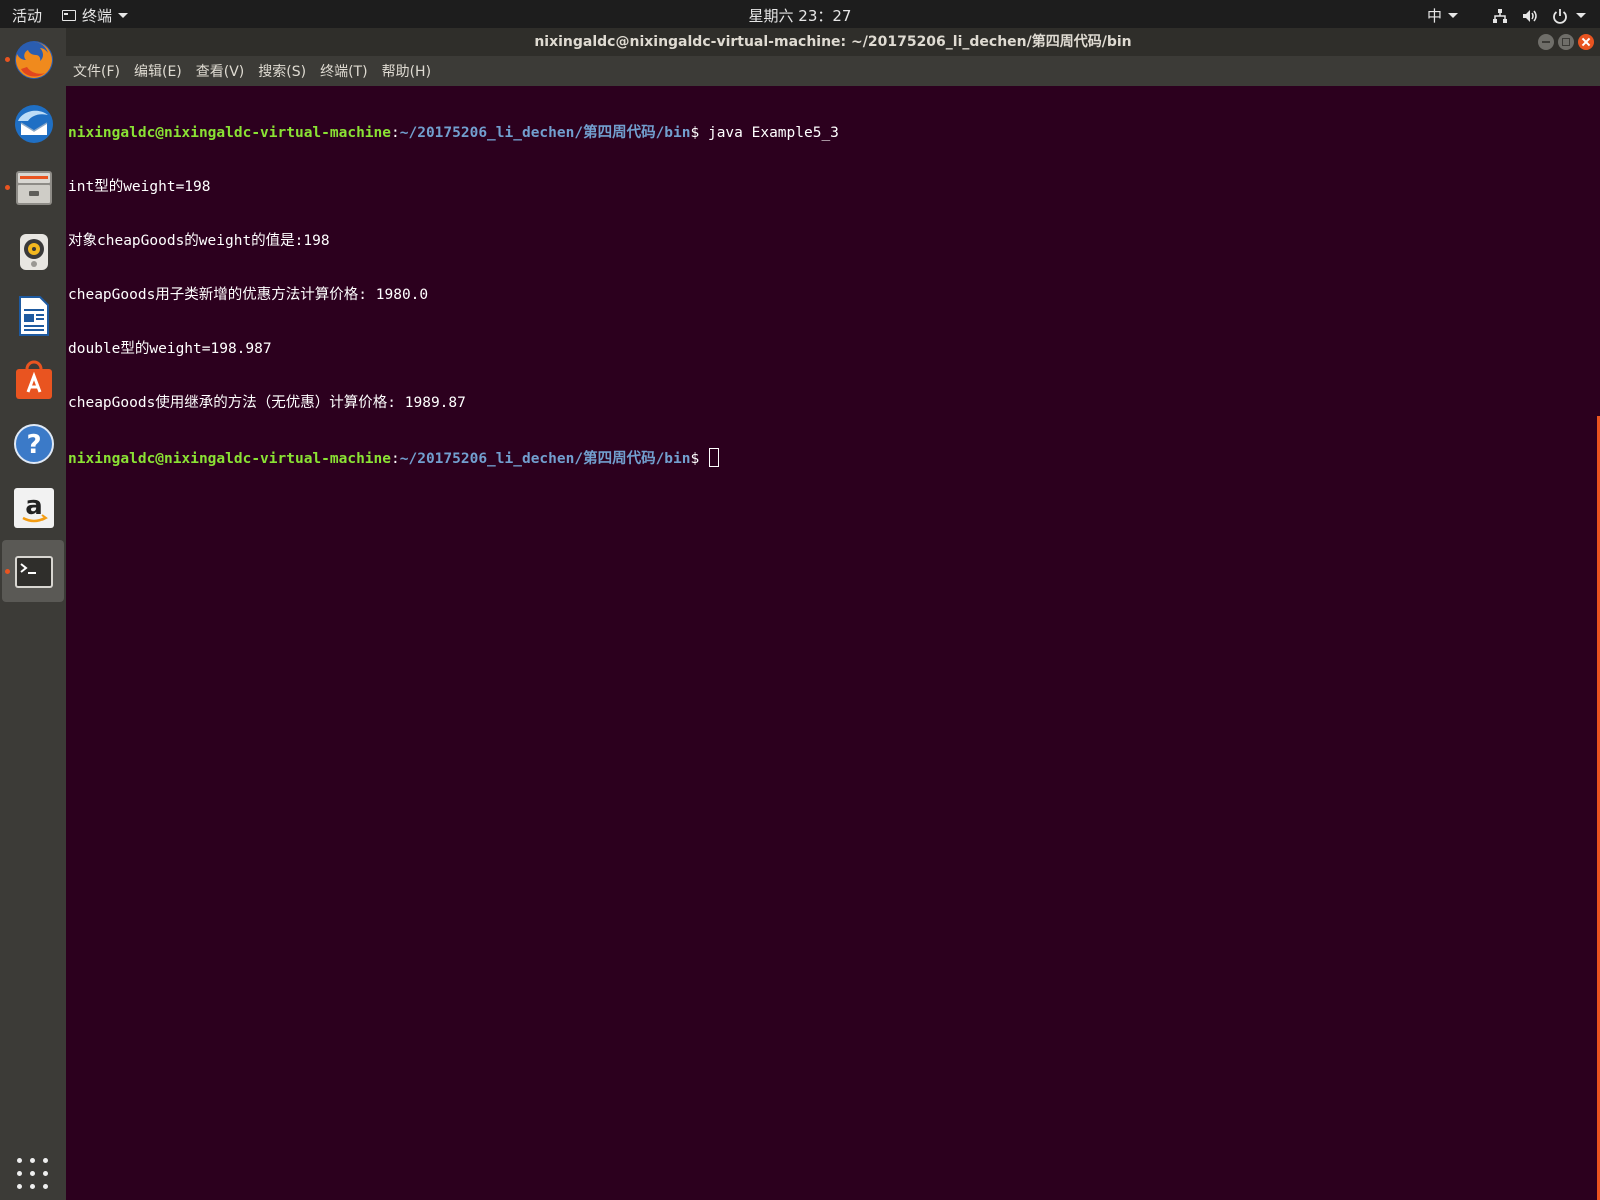  I want to click on clock: 星期六 23：27, so click(800, 15).